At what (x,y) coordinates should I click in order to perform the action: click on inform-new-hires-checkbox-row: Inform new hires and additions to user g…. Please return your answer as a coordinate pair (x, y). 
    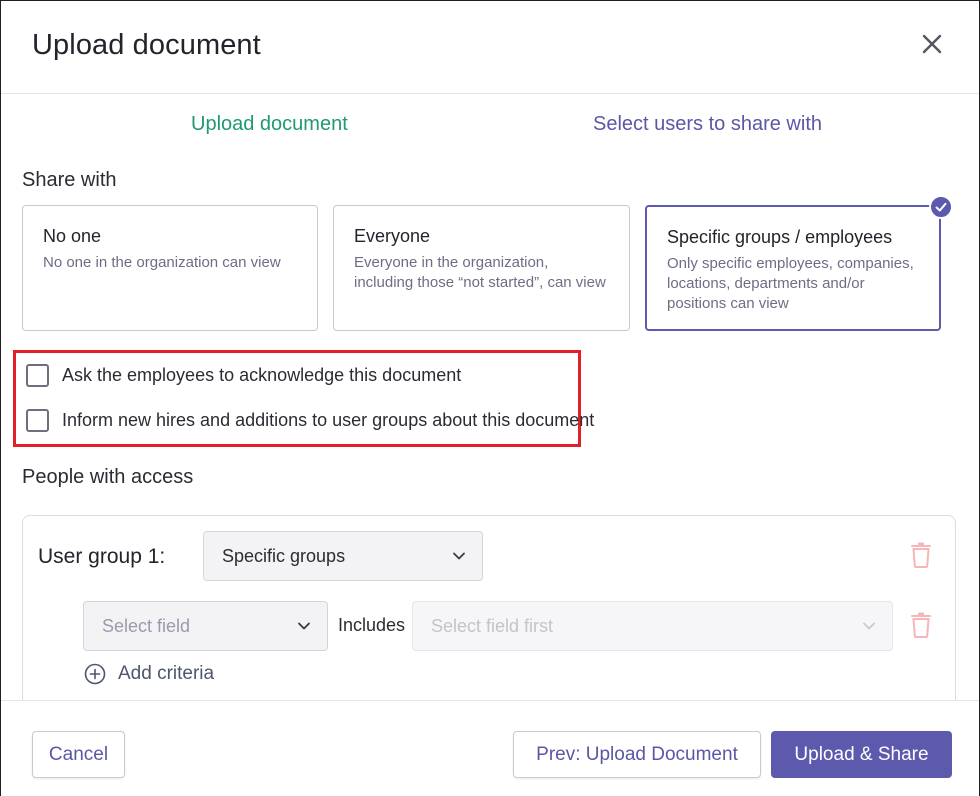
    Looking at the image, I should click on (310, 420).